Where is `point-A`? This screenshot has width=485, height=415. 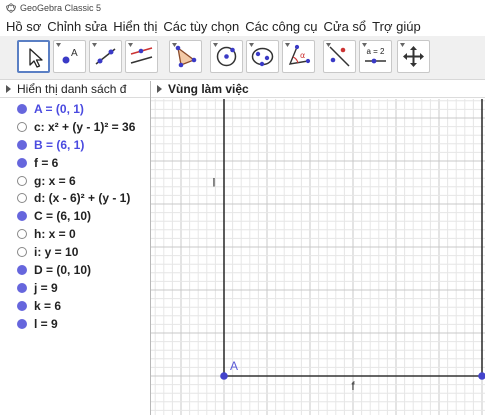
point-A is located at coordinates (224, 376).